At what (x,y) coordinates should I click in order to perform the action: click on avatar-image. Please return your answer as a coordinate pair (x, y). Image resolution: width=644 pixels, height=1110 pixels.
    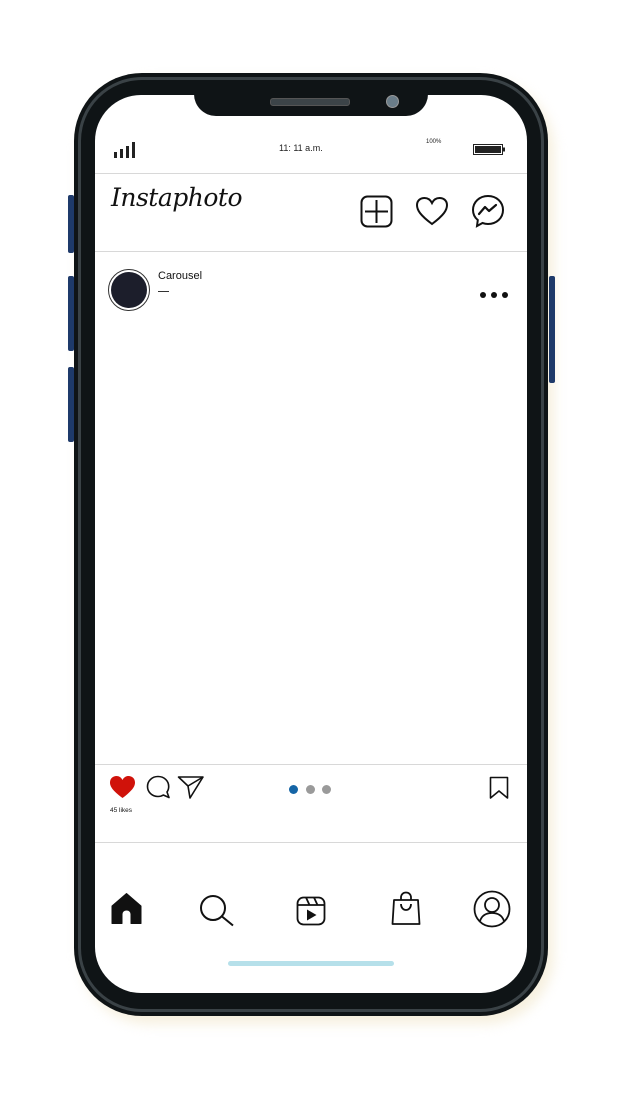
    Looking at the image, I should click on (129, 290).